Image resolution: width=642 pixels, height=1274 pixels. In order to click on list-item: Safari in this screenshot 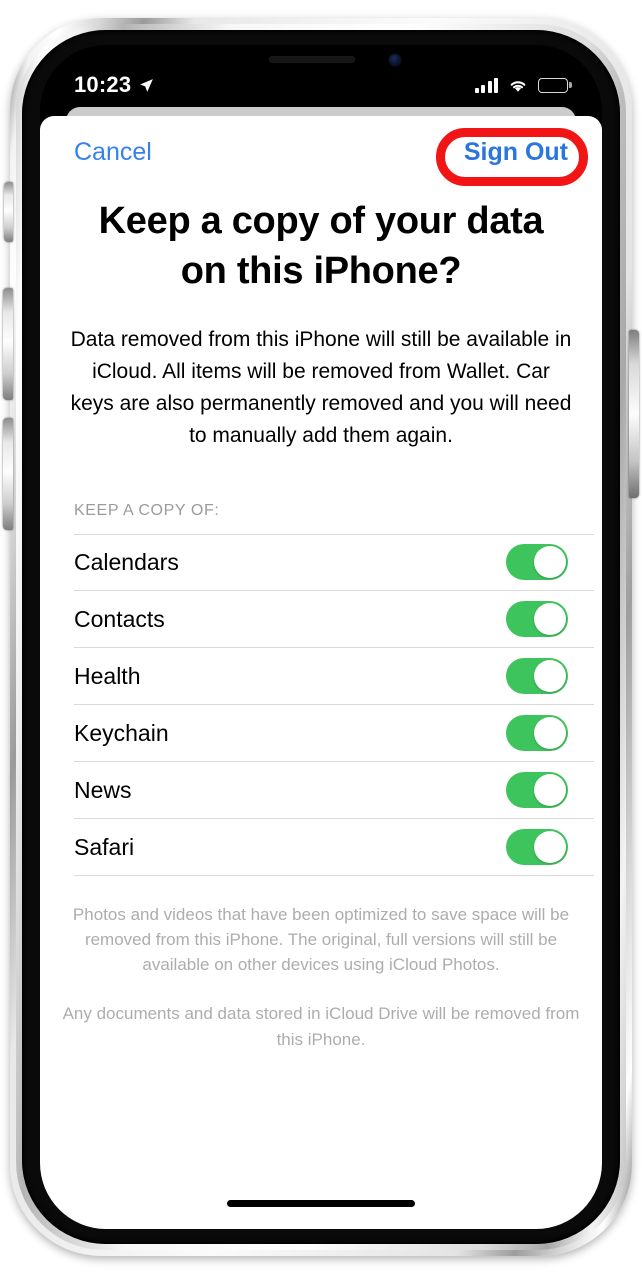, I will do `click(321, 847)`.